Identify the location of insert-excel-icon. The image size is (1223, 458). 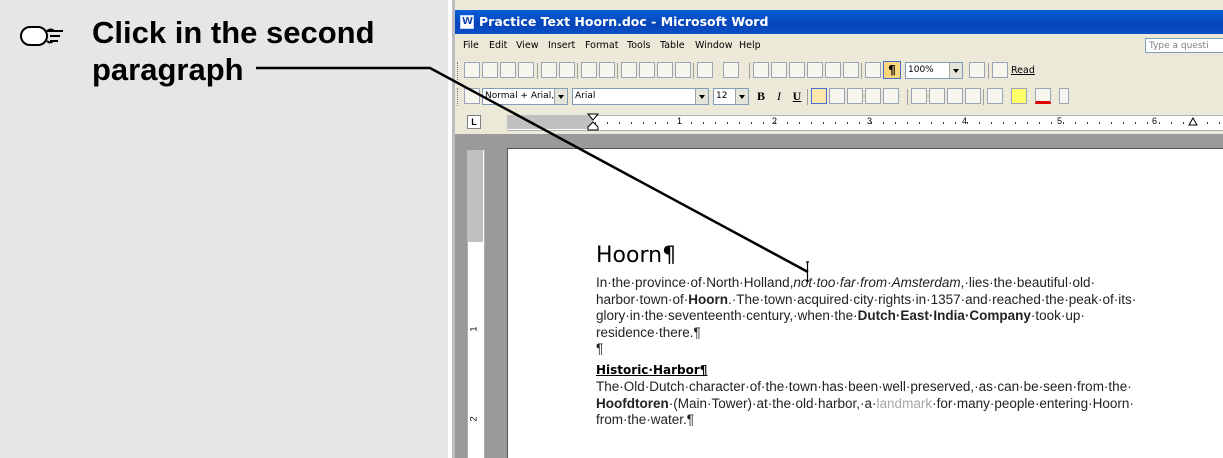
(815, 70).